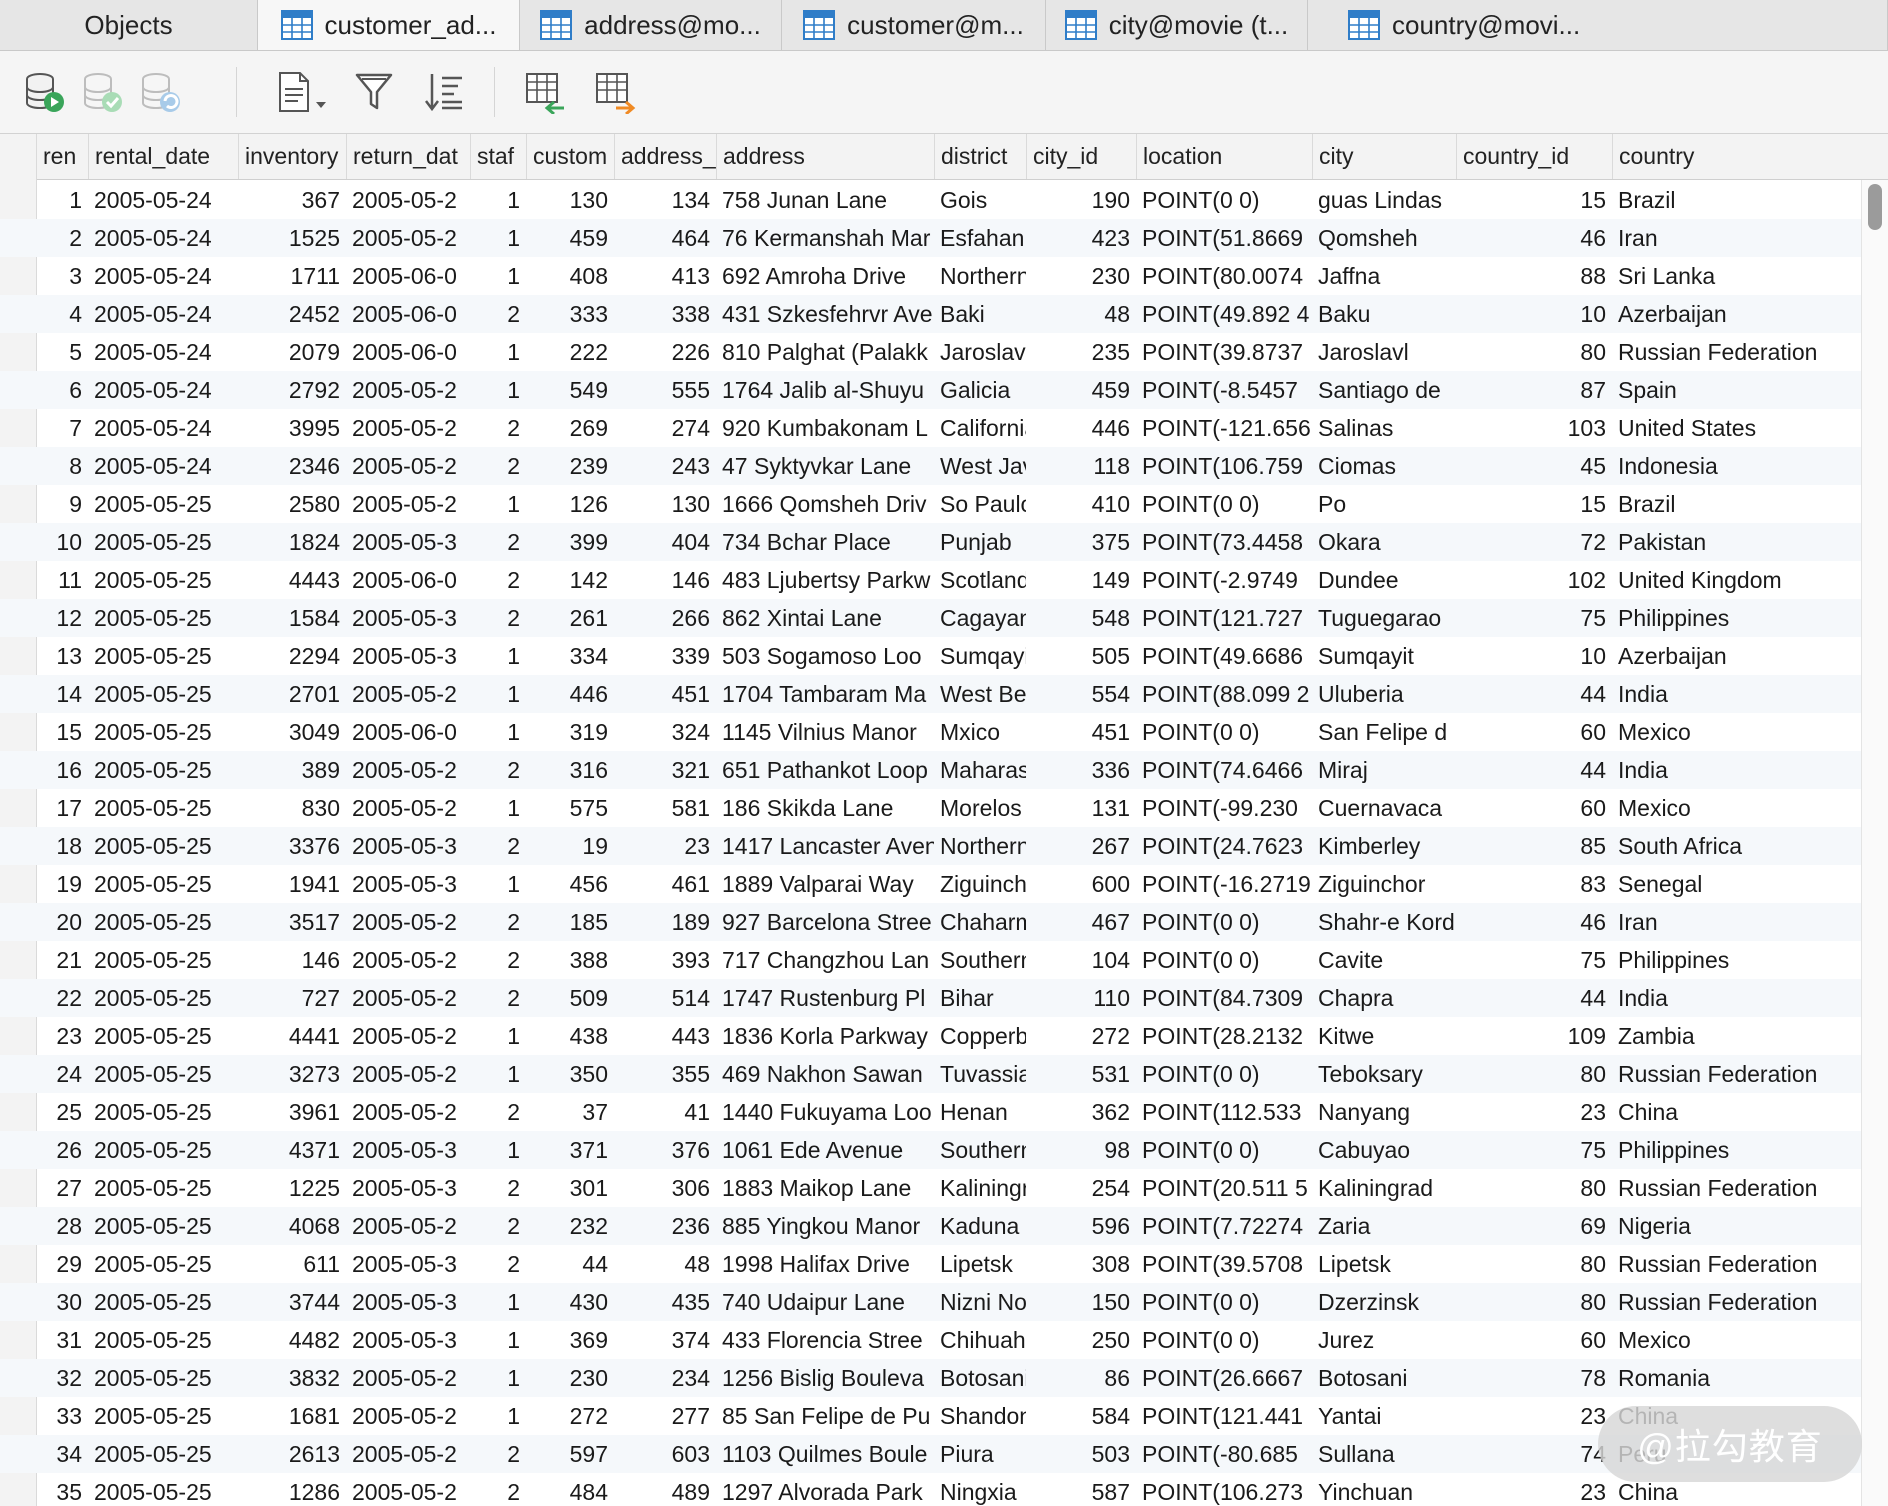 This screenshot has height=1506, width=1888. I want to click on table-cell: 272, so click(570, 1416).